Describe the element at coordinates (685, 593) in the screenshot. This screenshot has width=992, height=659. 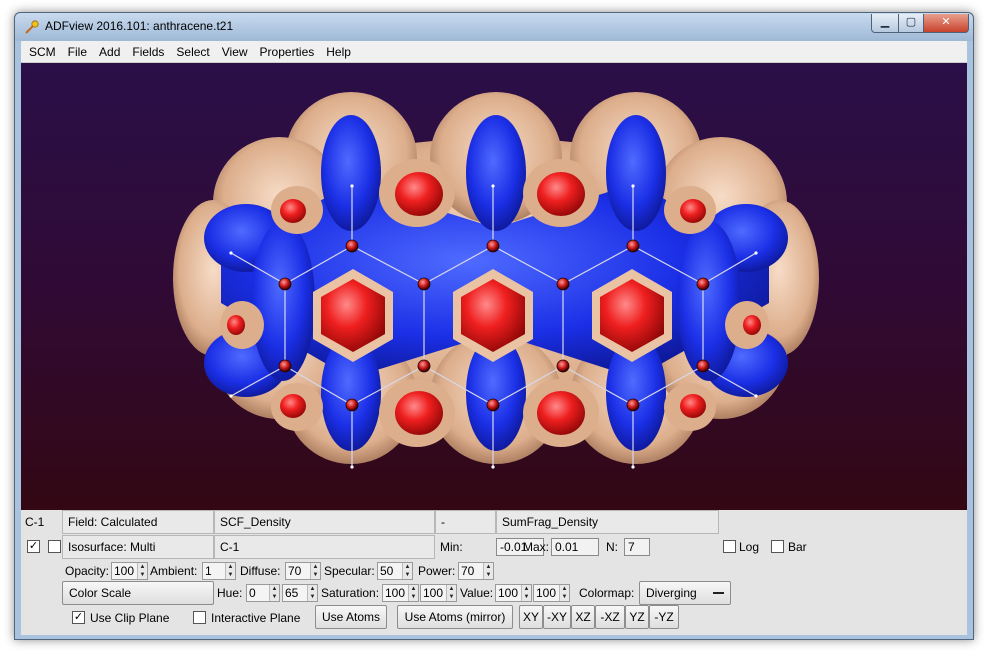
I see `colormap-dropdown: Diverging` at that location.